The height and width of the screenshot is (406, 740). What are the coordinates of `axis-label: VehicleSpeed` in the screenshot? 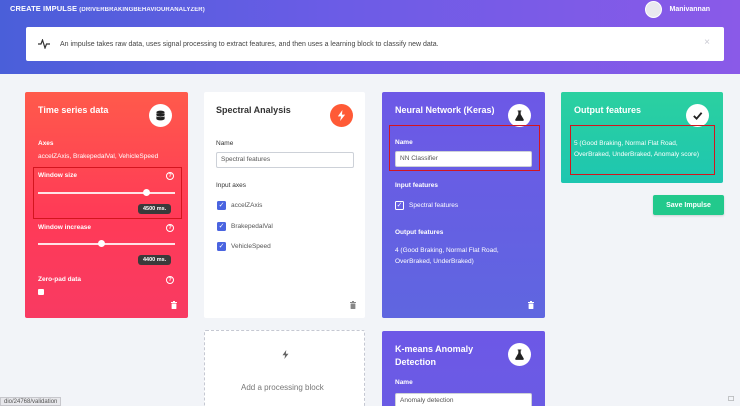 It's located at (251, 246).